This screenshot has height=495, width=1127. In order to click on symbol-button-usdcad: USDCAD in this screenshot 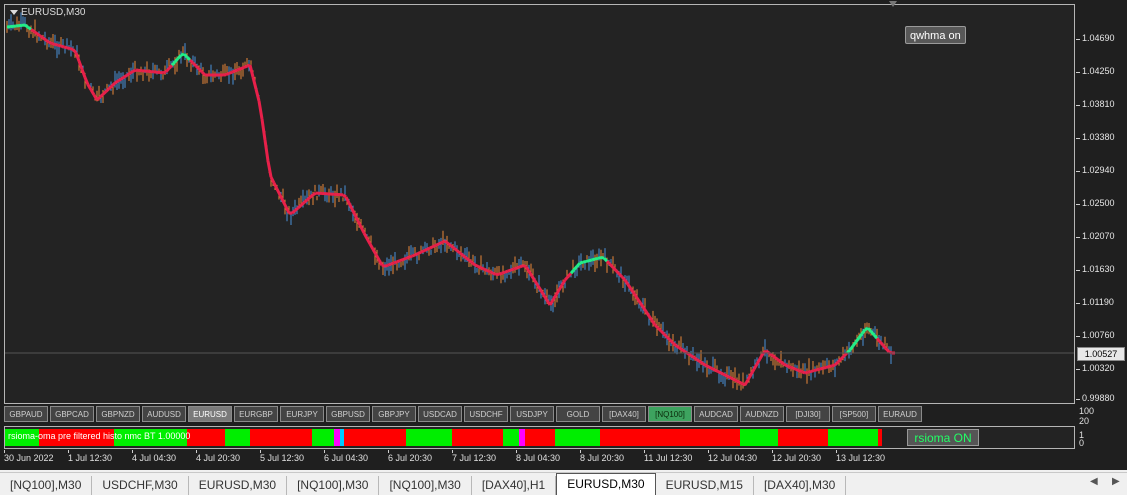, I will do `click(440, 414)`.